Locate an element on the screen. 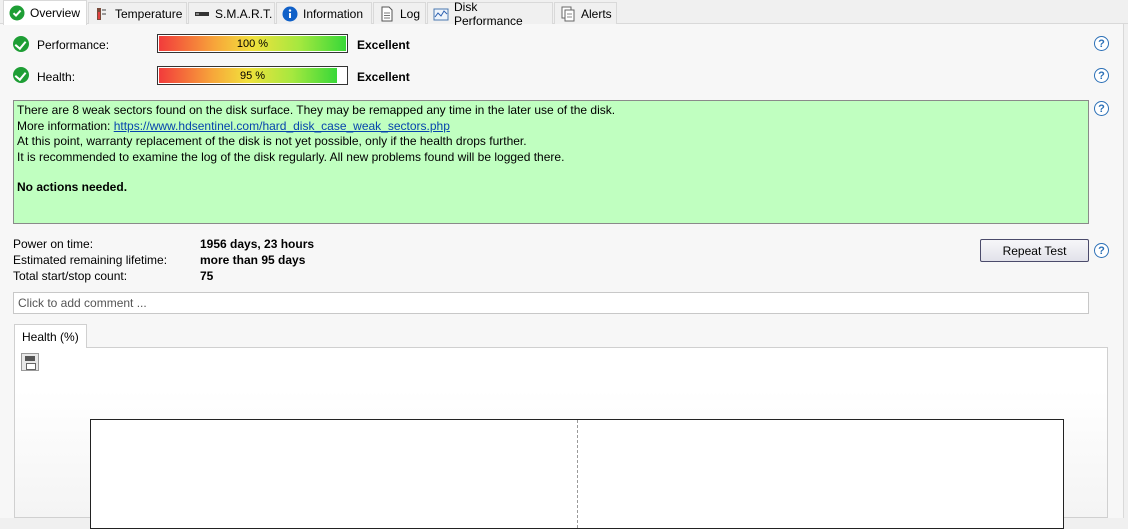  tab-label: Disk Performance is located at coordinates (488, 14).